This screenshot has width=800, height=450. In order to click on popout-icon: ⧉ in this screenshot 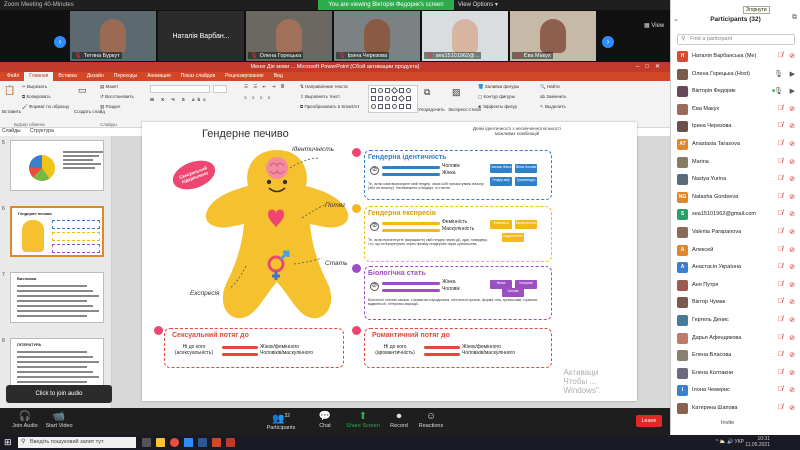, I will do `click(794, 18)`.